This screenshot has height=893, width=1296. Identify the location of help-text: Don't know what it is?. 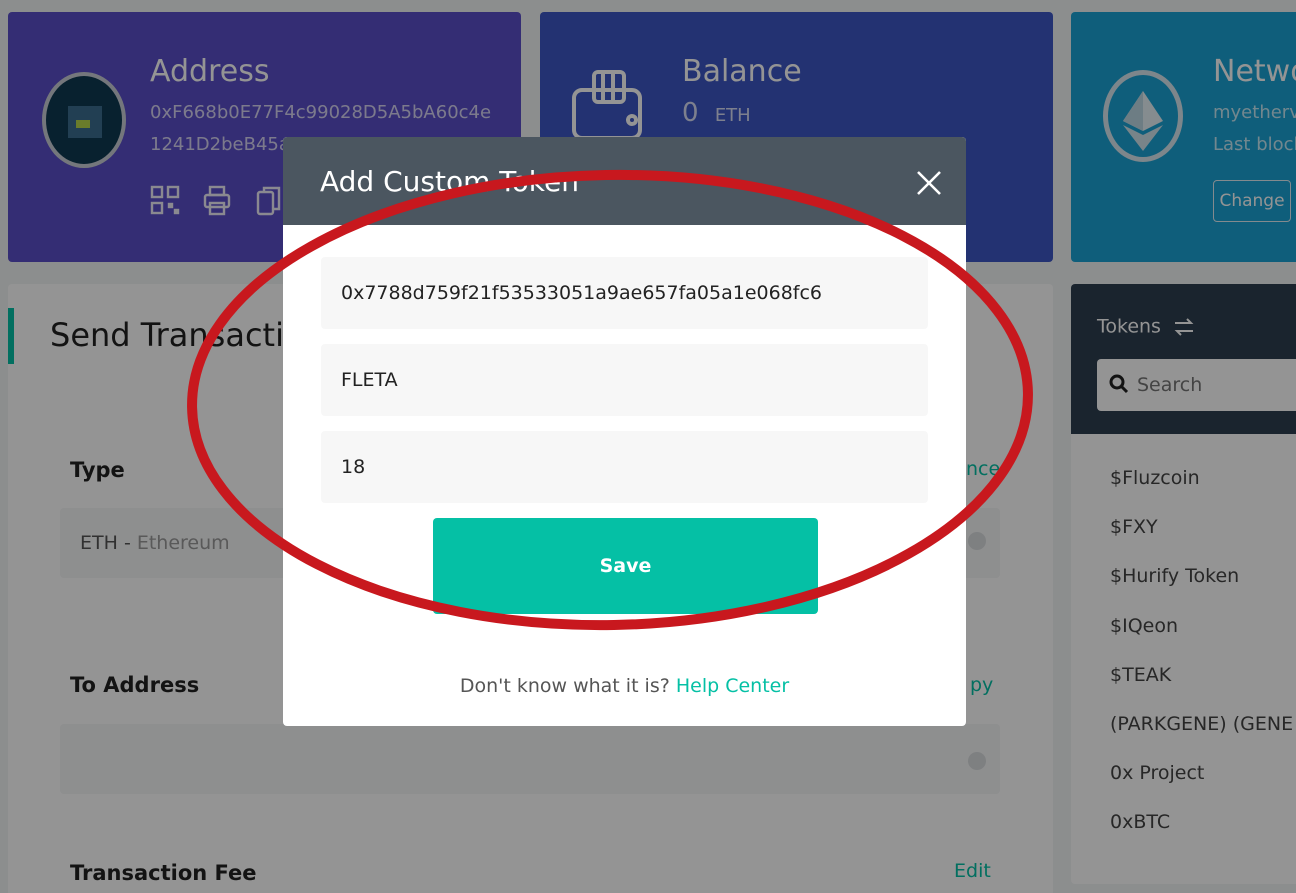
(564, 686).